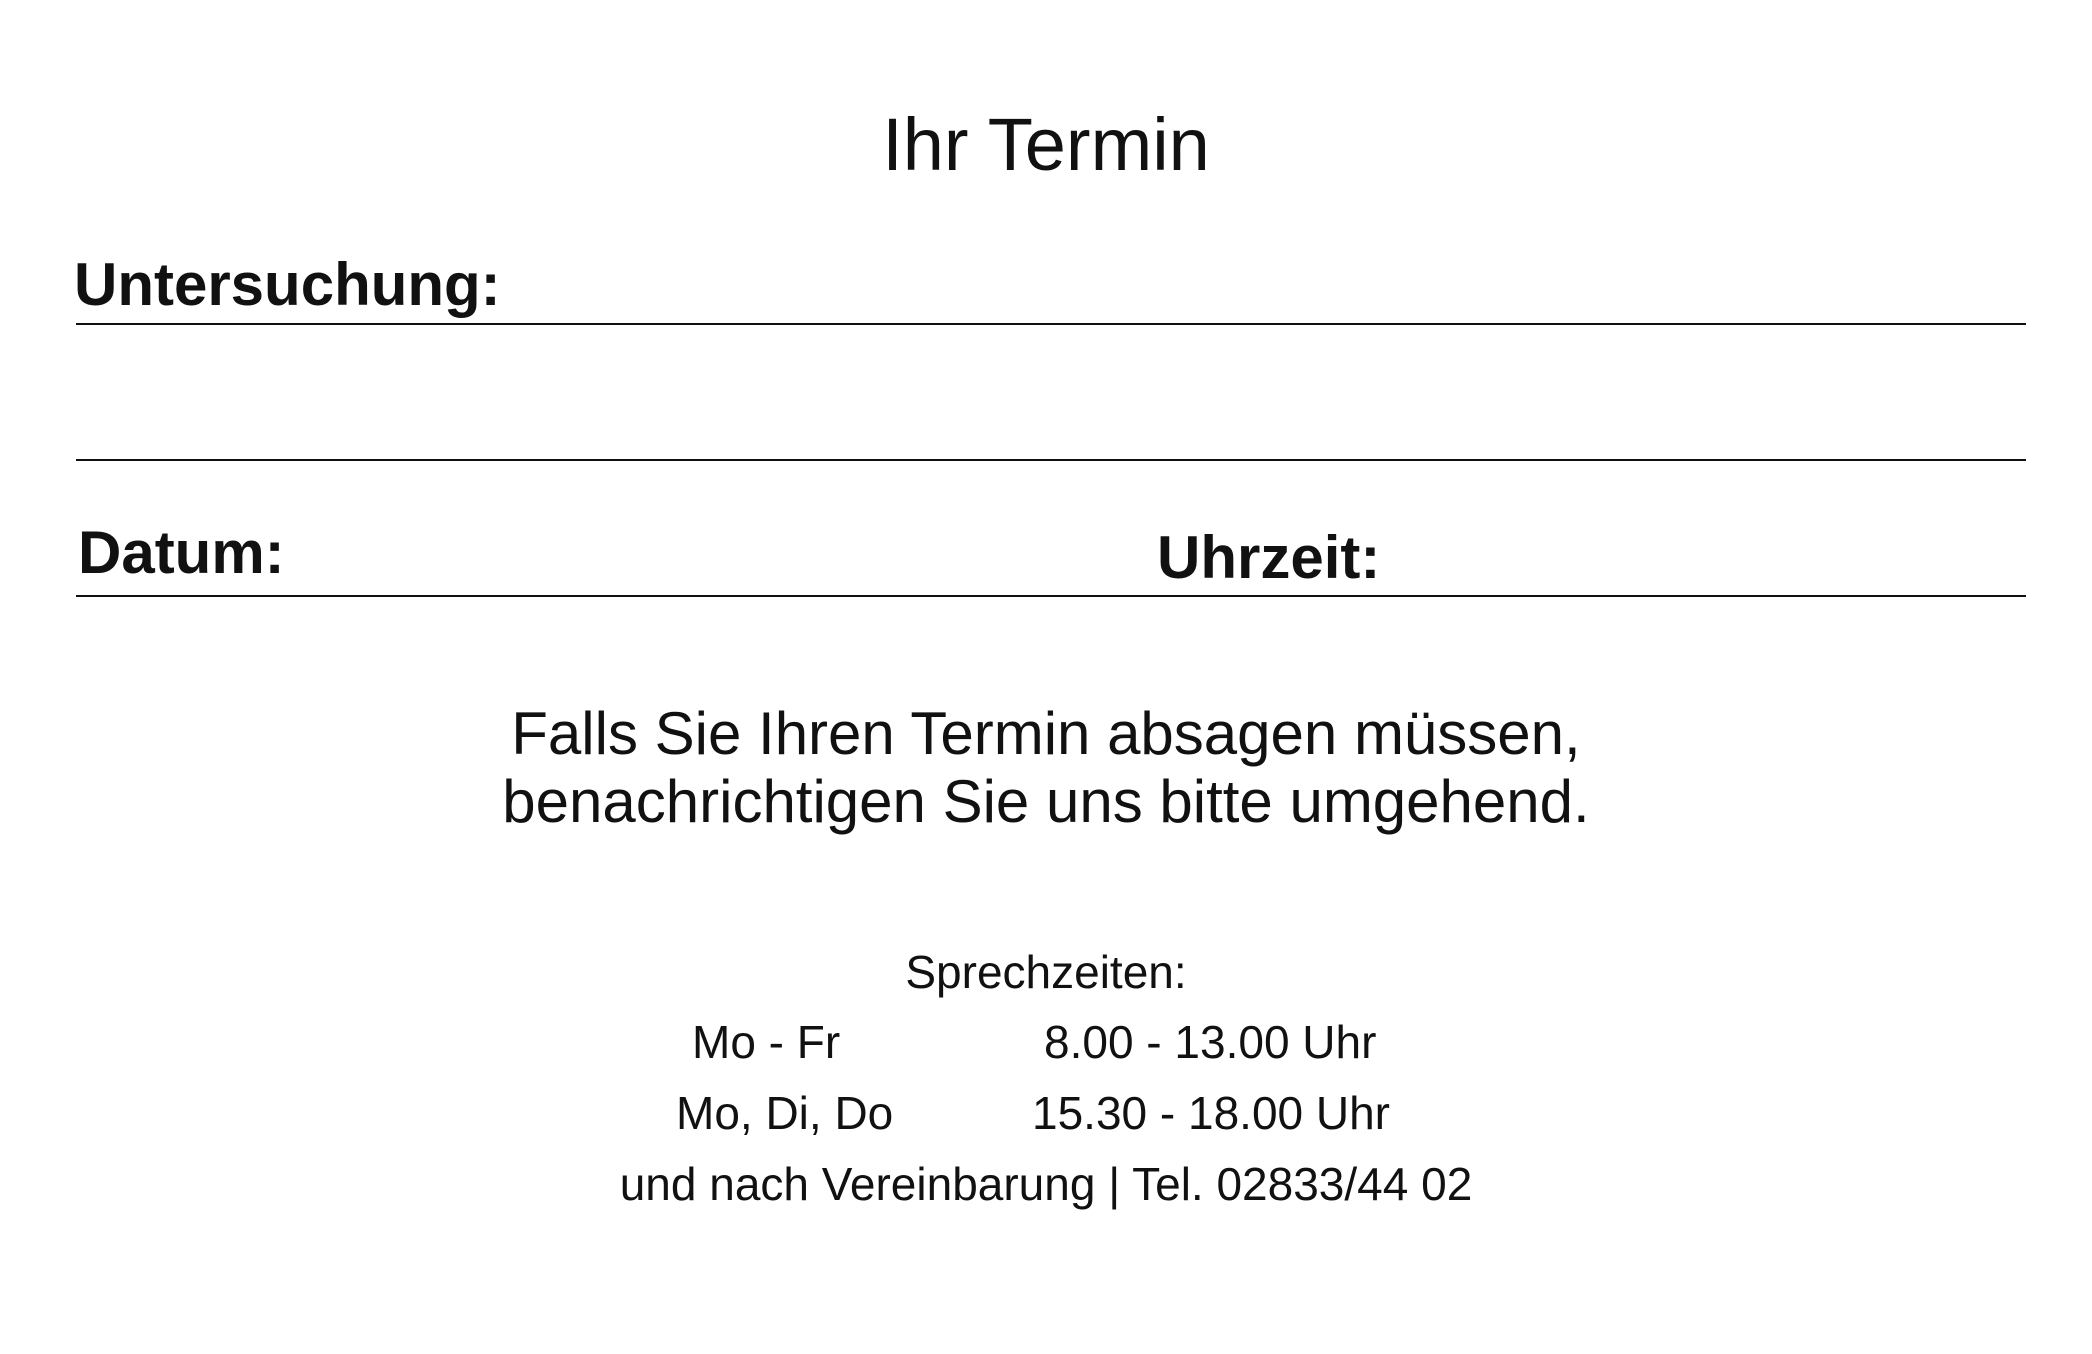 This screenshot has height=1354, width=2092. Describe the element at coordinates (1046, 733) in the screenshot. I see `notice-line-1: Falls Sie Ihren Termin absagen müssen,` at that location.